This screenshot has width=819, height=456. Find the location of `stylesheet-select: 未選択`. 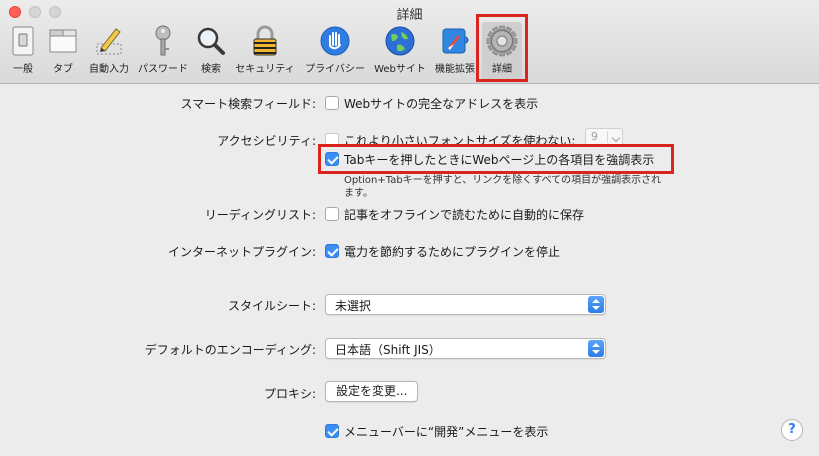

stylesheet-select: 未選択 is located at coordinates (465, 304).